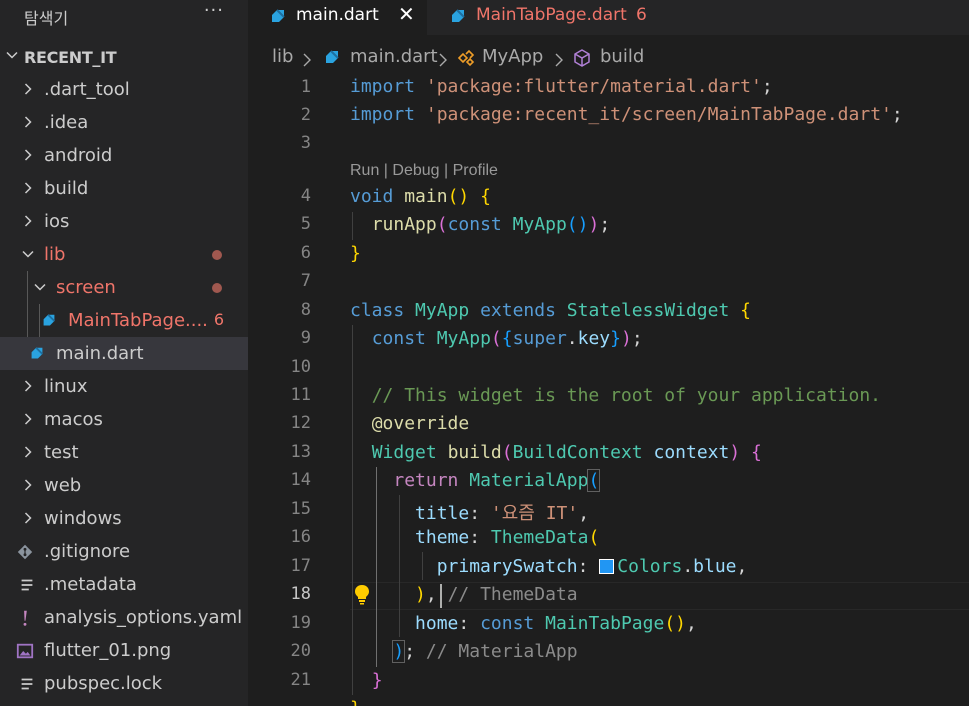  I want to click on tree-item-metadata: .metadata, so click(124, 584).